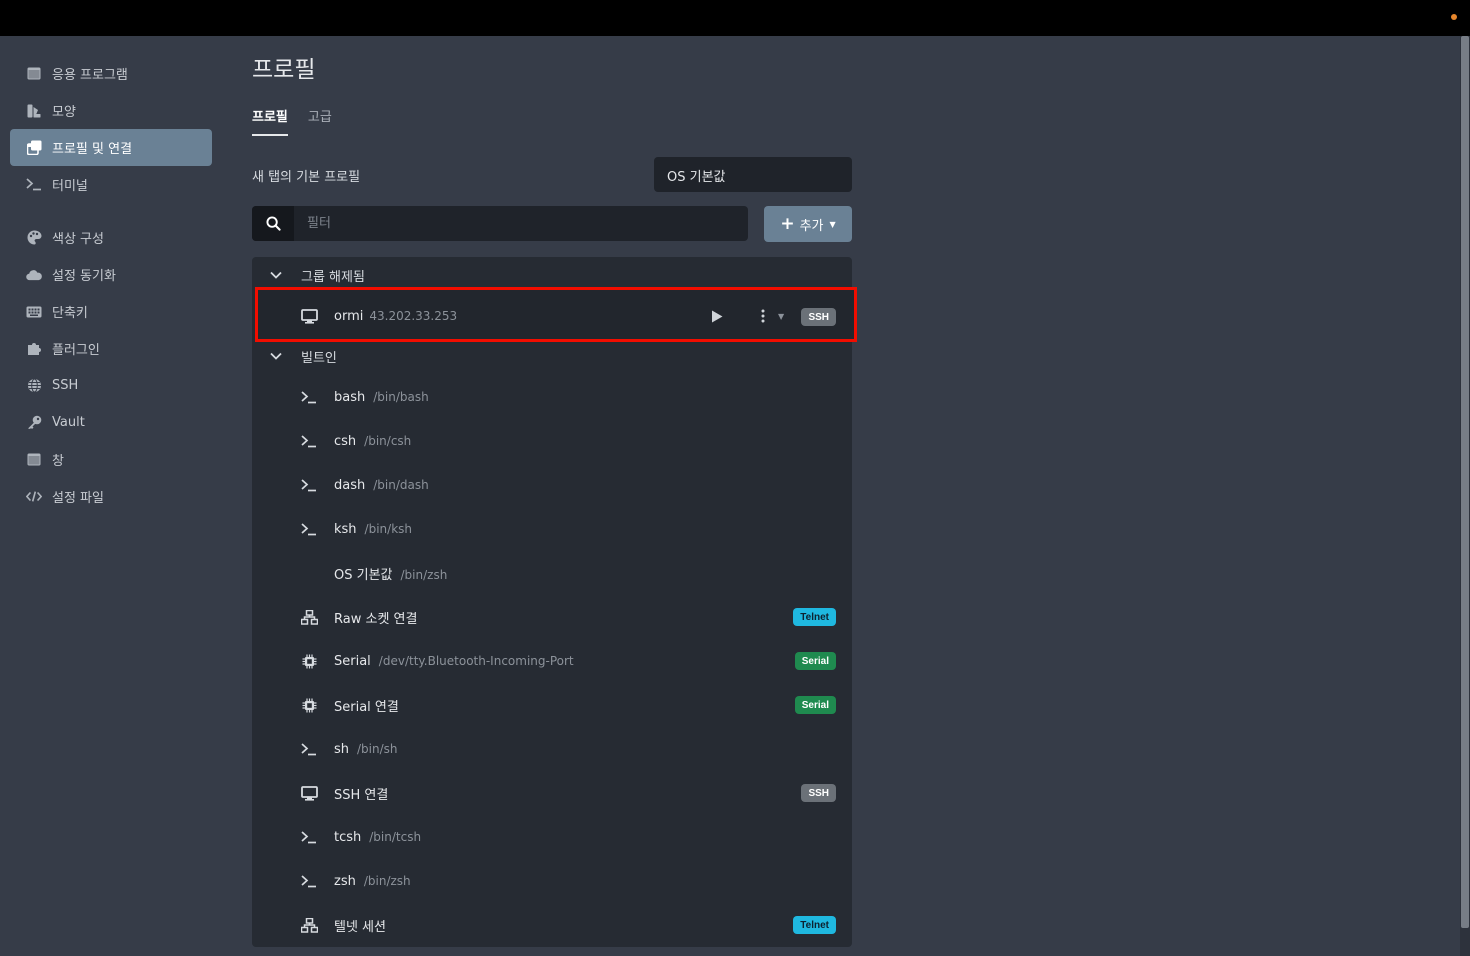 The image size is (1470, 956). I want to click on sidebar-item-label: 색상 구성, so click(78, 239).